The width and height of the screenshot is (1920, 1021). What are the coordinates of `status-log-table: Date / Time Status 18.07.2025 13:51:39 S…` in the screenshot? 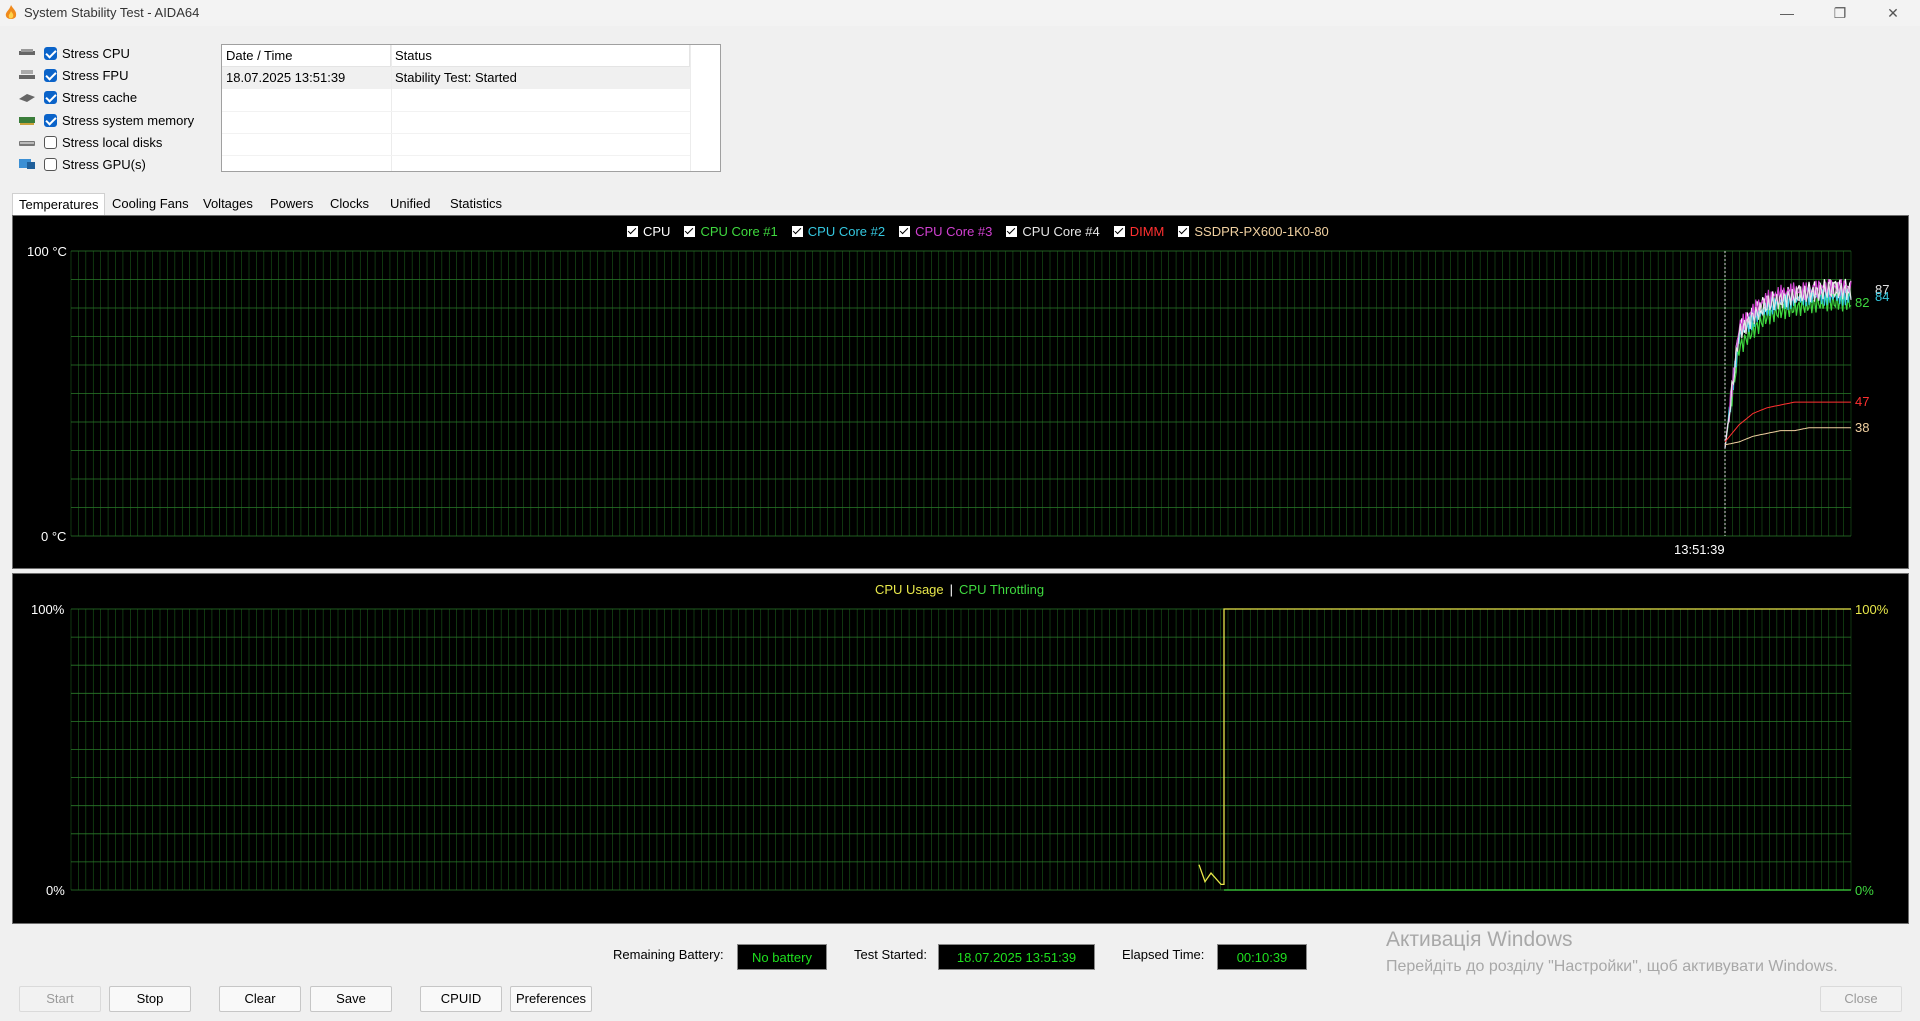 It's located at (471, 108).